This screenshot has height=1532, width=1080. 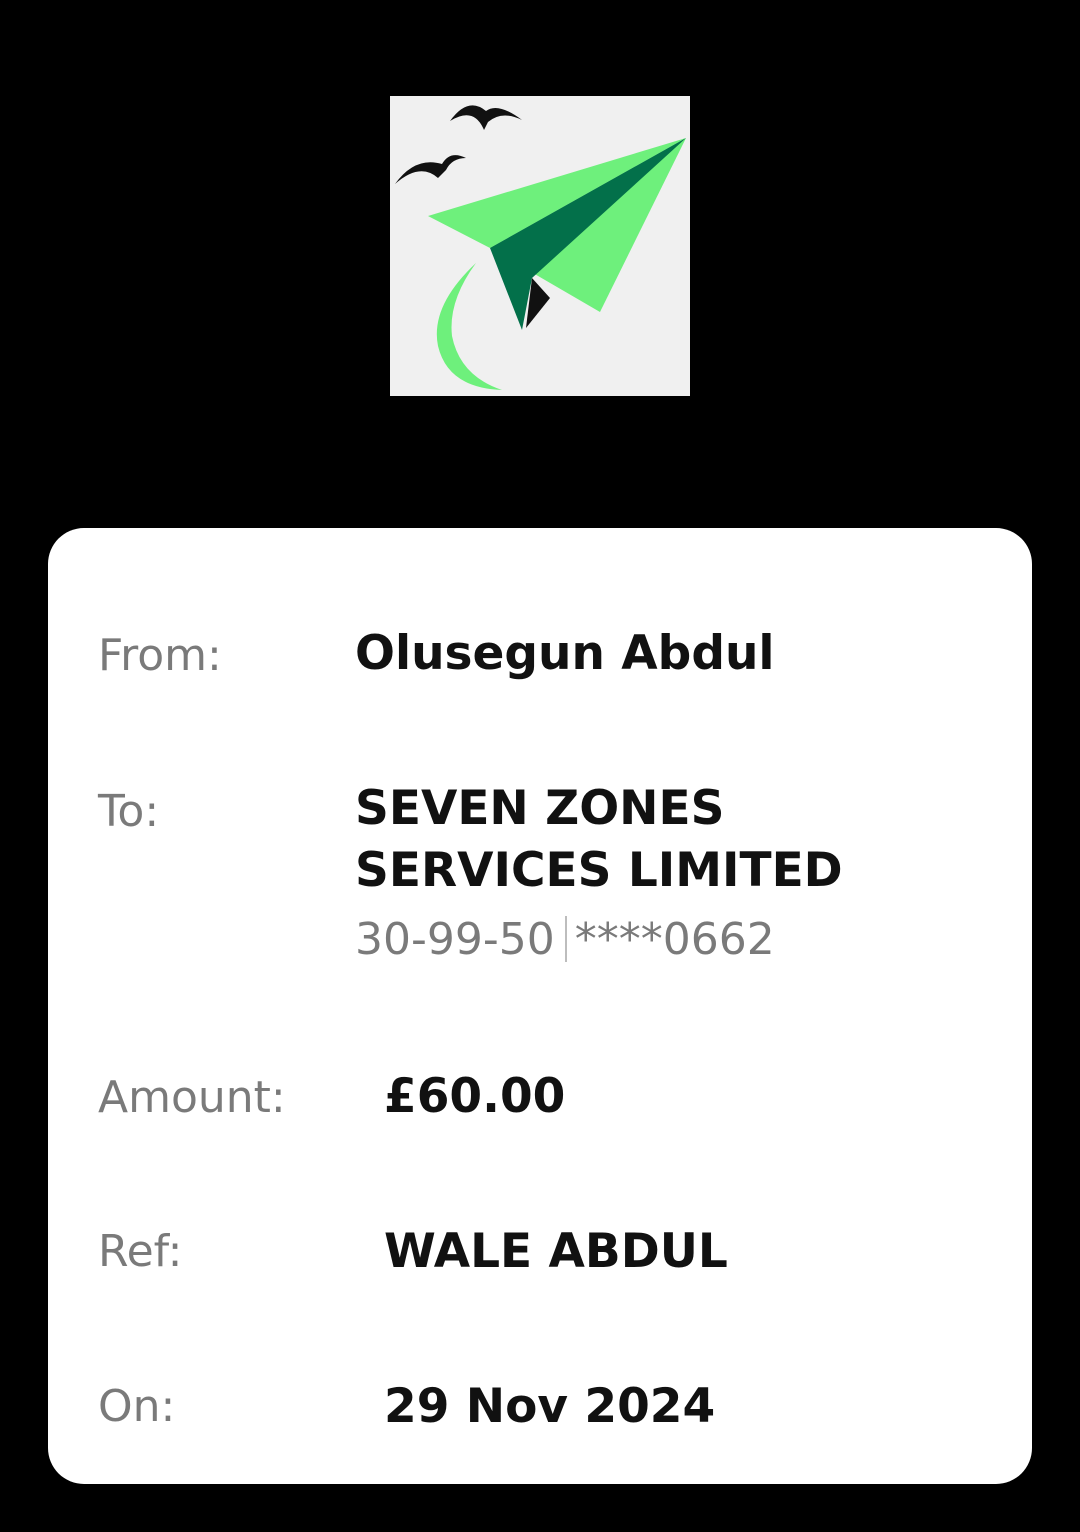 I want to click on ref-label: Ref:, so click(x=140, y=1251).